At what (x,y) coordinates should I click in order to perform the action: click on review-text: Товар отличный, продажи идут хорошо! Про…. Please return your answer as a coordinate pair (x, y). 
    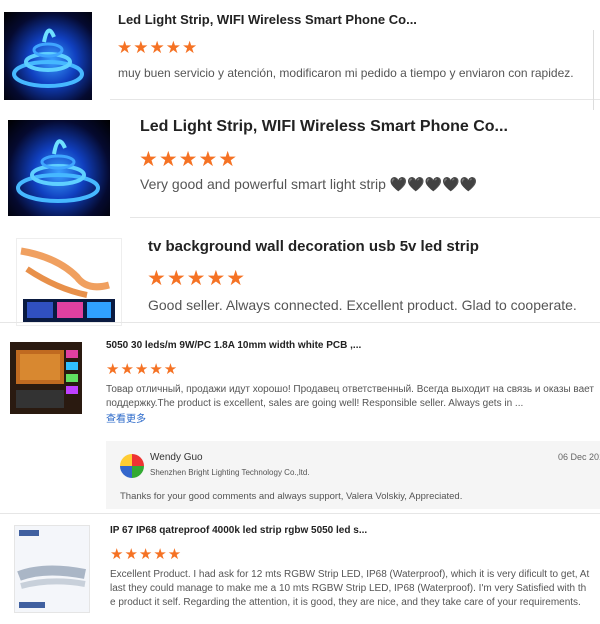
    Looking at the image, I should click on (350, 396).